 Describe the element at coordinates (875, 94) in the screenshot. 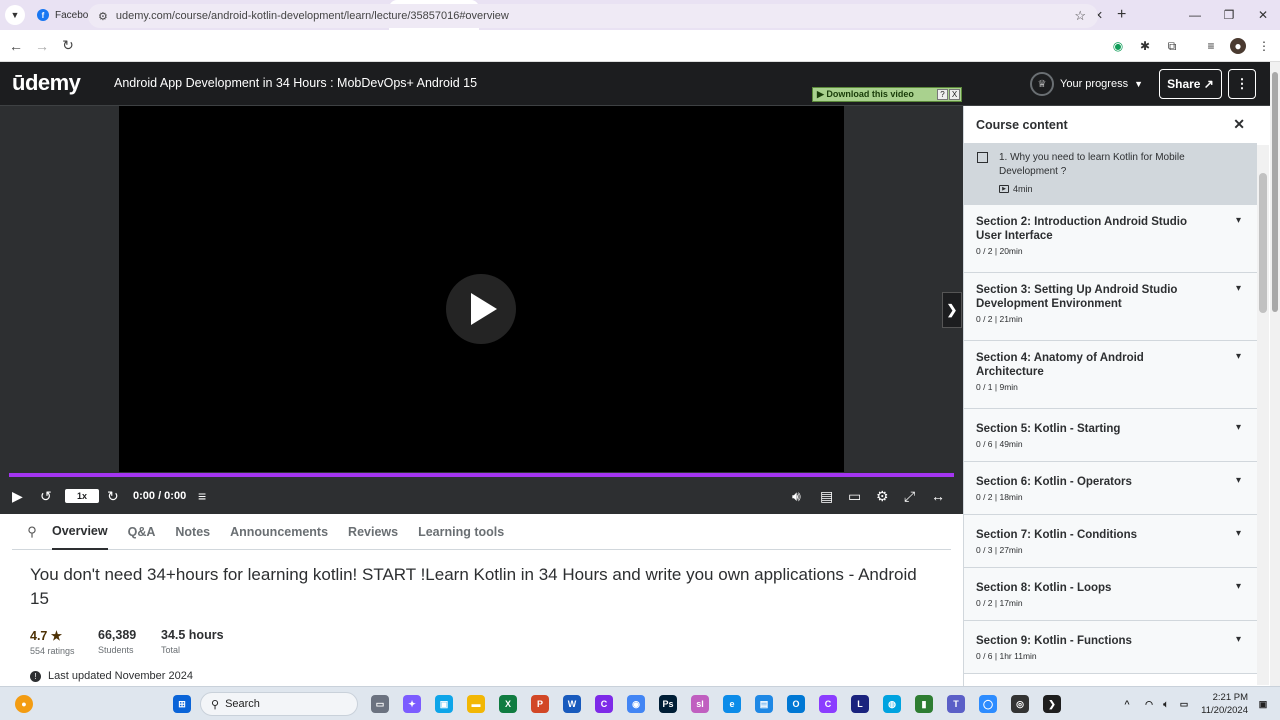

I see `download-video-label: ▶ Download this video` at that location.